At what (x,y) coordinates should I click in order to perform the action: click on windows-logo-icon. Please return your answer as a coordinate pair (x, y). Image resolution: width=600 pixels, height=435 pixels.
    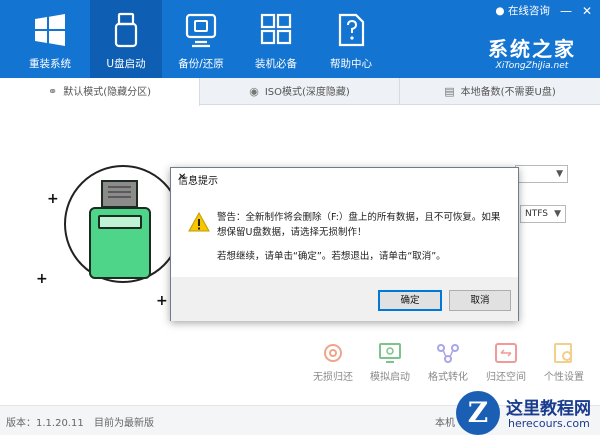
    Looking at the image, I should click on (50, 30).